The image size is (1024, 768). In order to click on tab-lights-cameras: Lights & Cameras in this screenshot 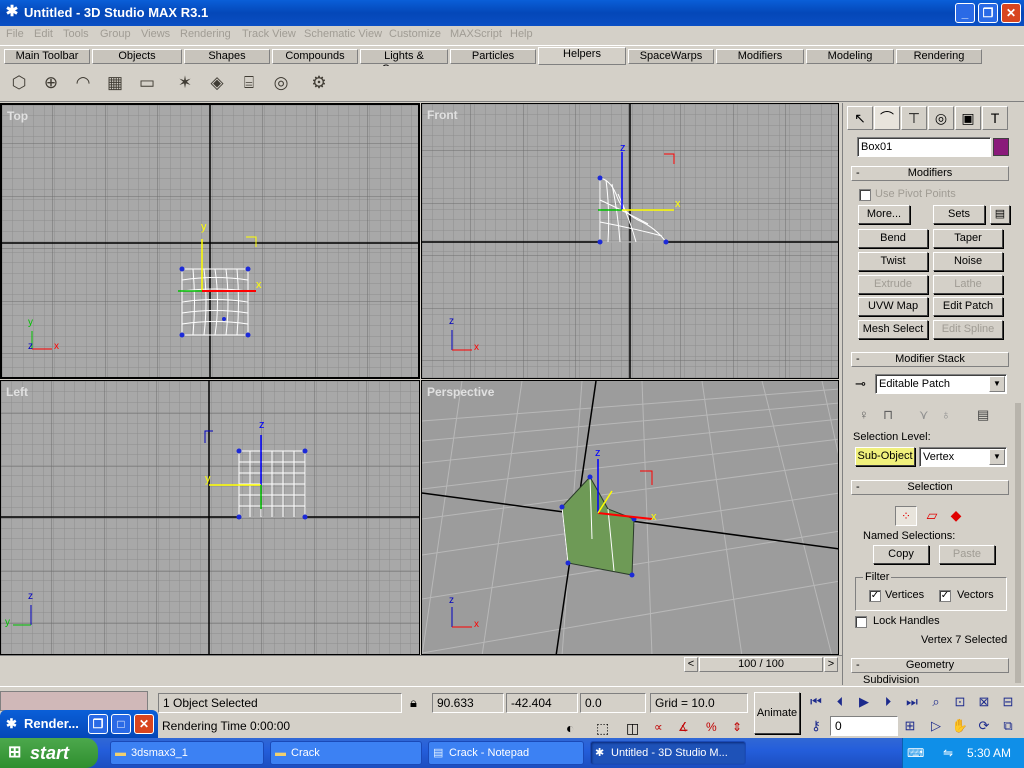, I will do `click(404, 62)`.